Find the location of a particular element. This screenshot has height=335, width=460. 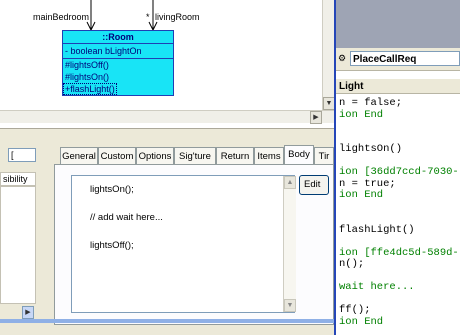

code-line: flashLight() is located at coordinates (377, 229).